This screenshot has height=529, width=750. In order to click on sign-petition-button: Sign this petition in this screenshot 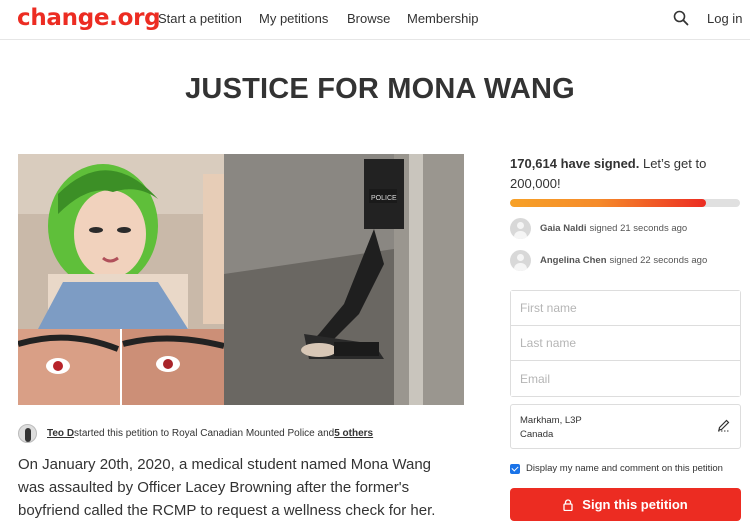, I will do `click(625, 504)`.